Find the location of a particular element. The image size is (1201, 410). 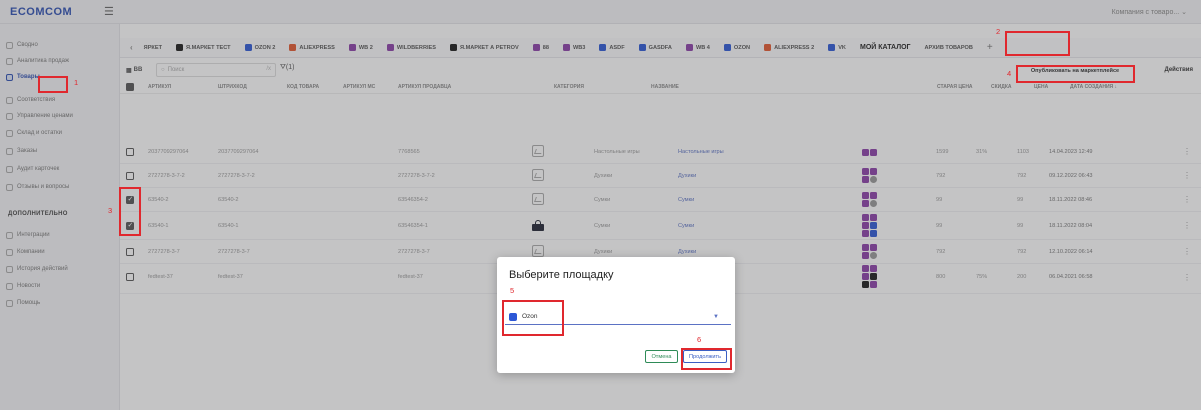

chevron-down-icon: ▼ is located at coordinates (716, 317).